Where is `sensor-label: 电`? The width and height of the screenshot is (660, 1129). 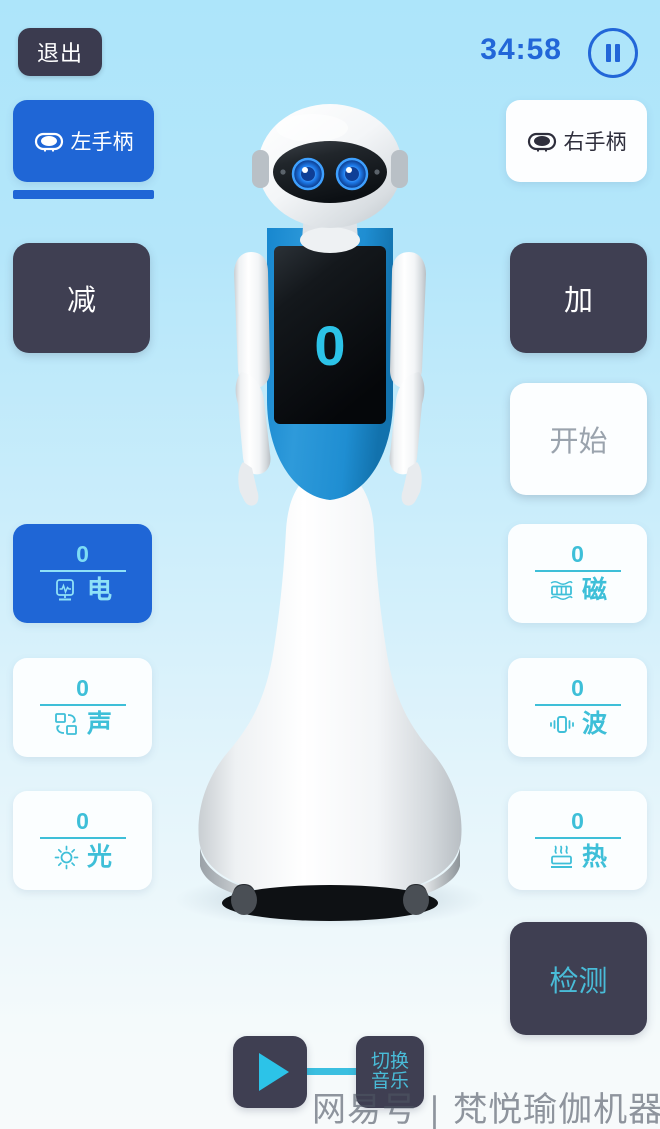 sensor-label: 电 is located at coordinates (99, 590).